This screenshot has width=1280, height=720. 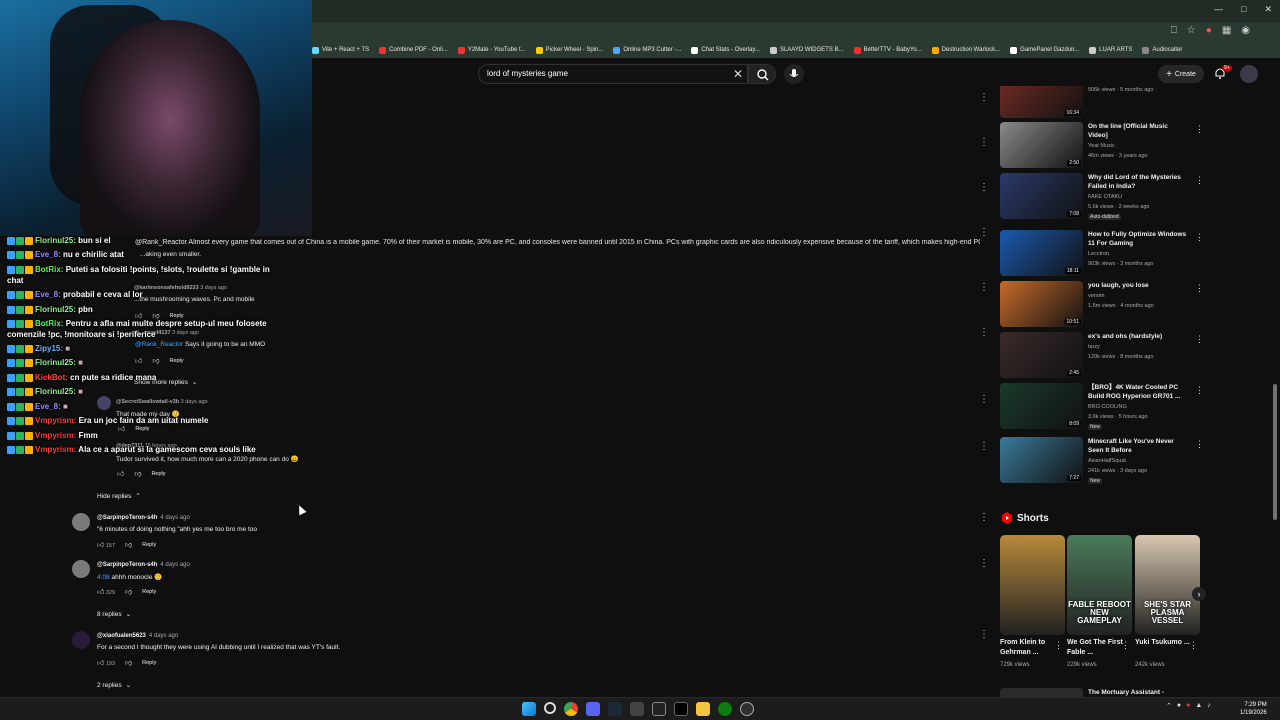 What do you see at coordinates (1162, 50) in the screenshot?
I see `bookmark-item: Audiocalter` at bounding box center [1162, 50].